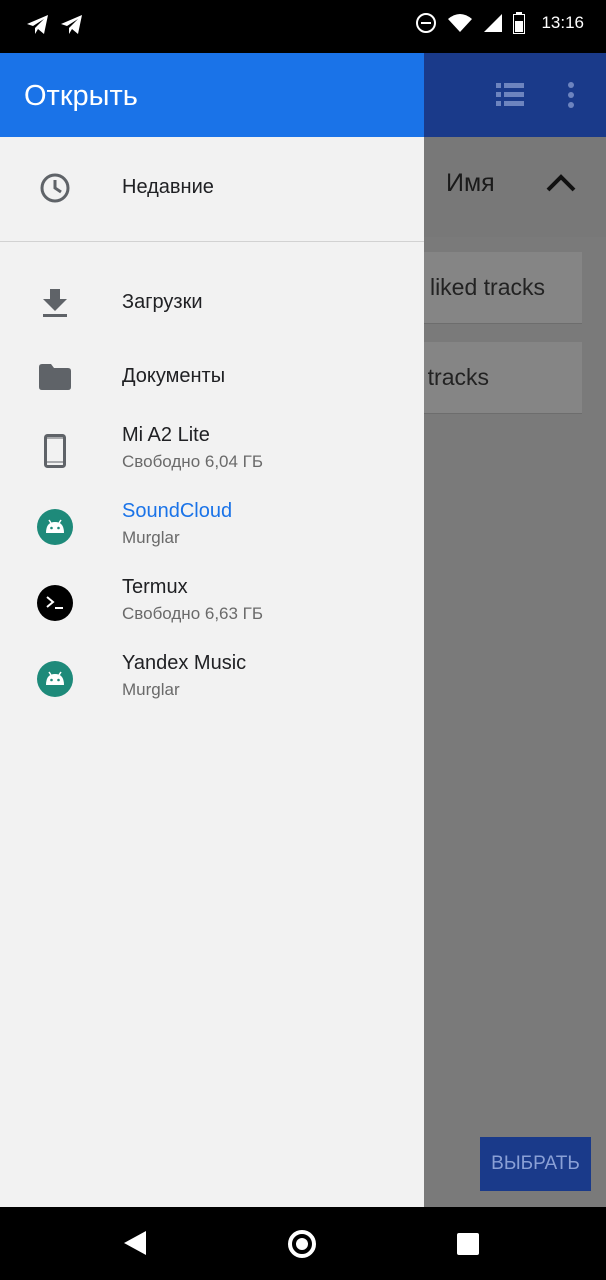 This screenshot has height=1280, width=606. I want to click on list-item-label: liked tracks, so click(487, 287).